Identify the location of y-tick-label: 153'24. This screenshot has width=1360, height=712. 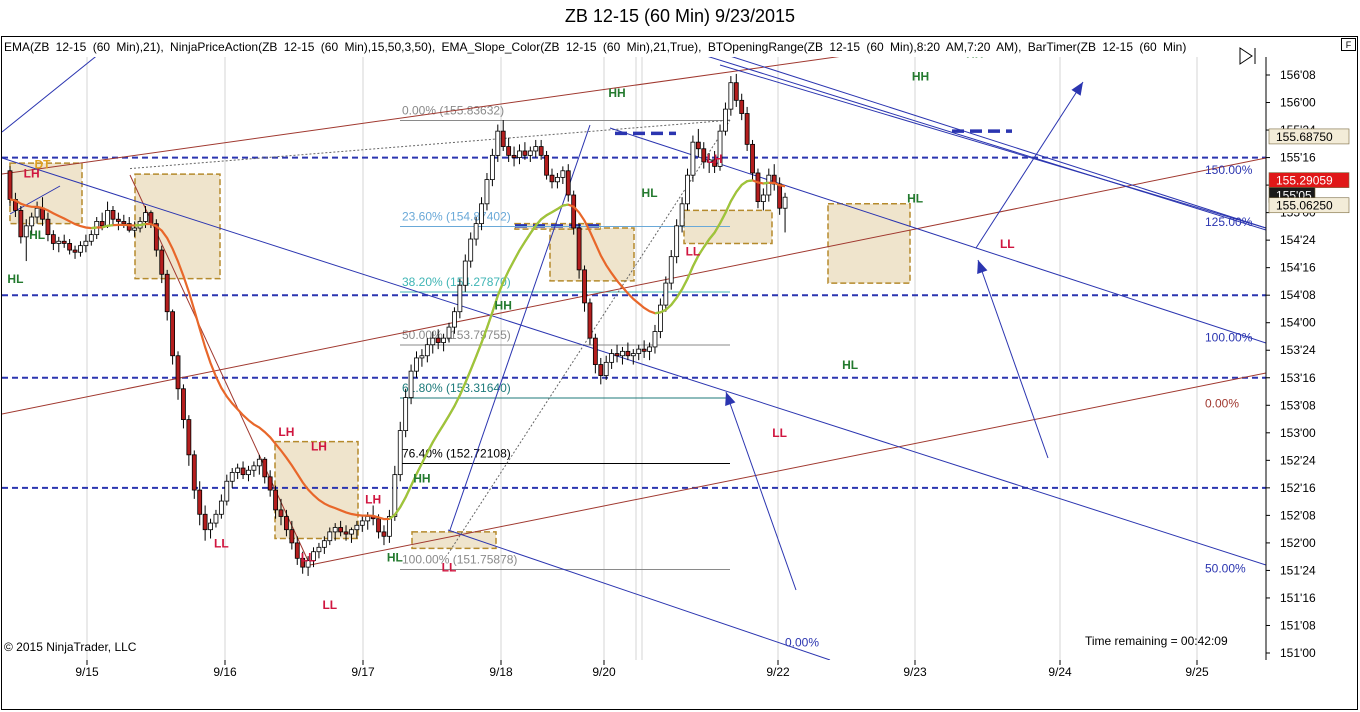
(1298, 350).